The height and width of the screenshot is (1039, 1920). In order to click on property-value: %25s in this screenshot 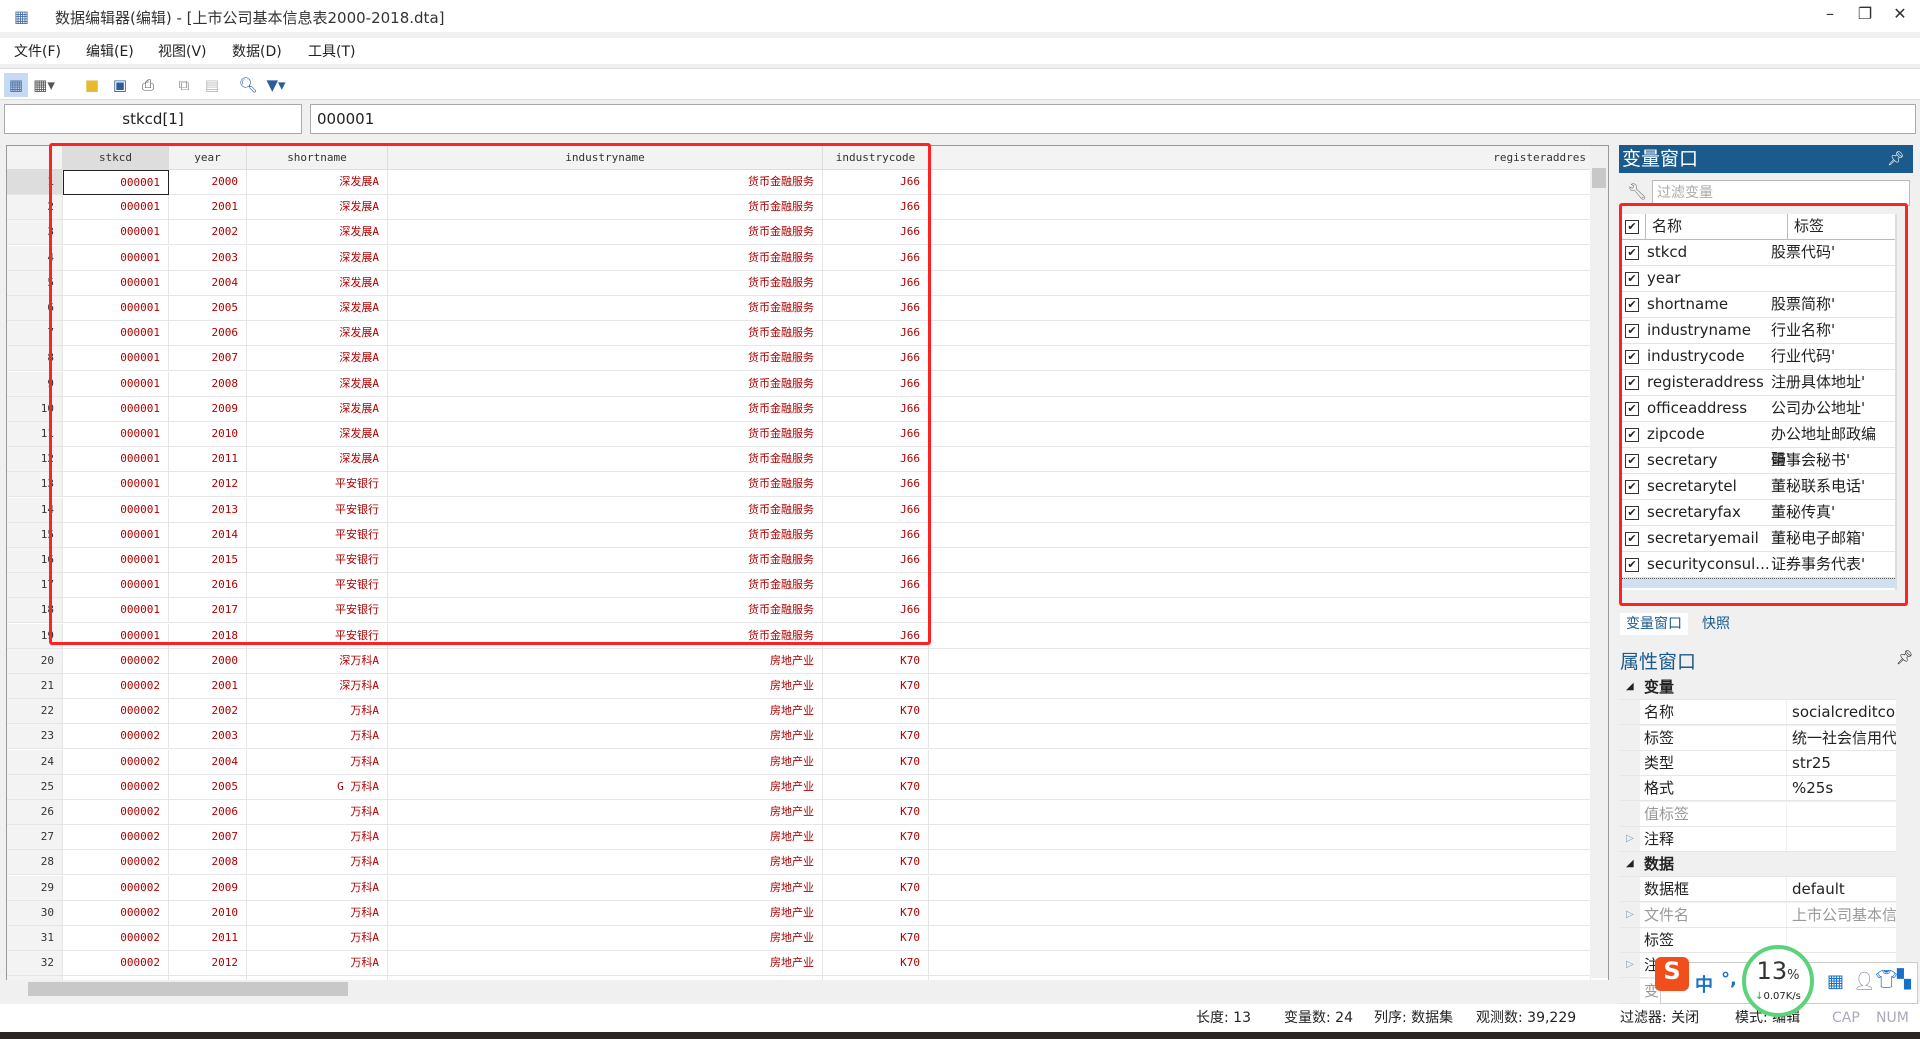, I will do `click(1841, 788)`.